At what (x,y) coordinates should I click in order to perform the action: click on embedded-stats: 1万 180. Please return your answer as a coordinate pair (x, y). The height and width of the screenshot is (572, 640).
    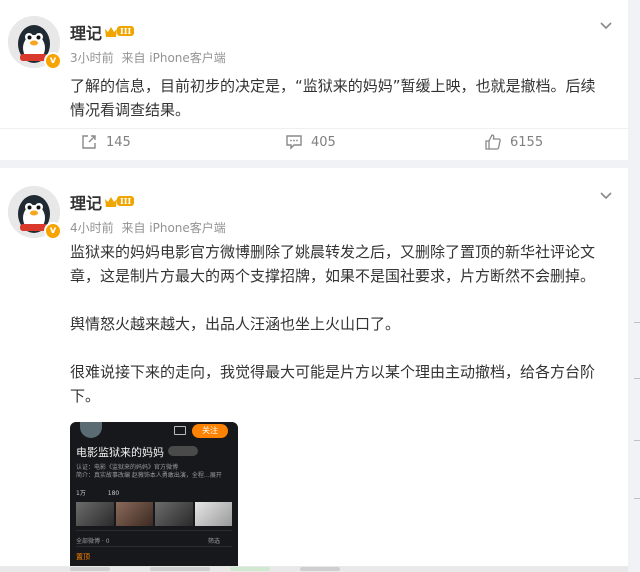
    Looking at the image, I should click on (107, 492).